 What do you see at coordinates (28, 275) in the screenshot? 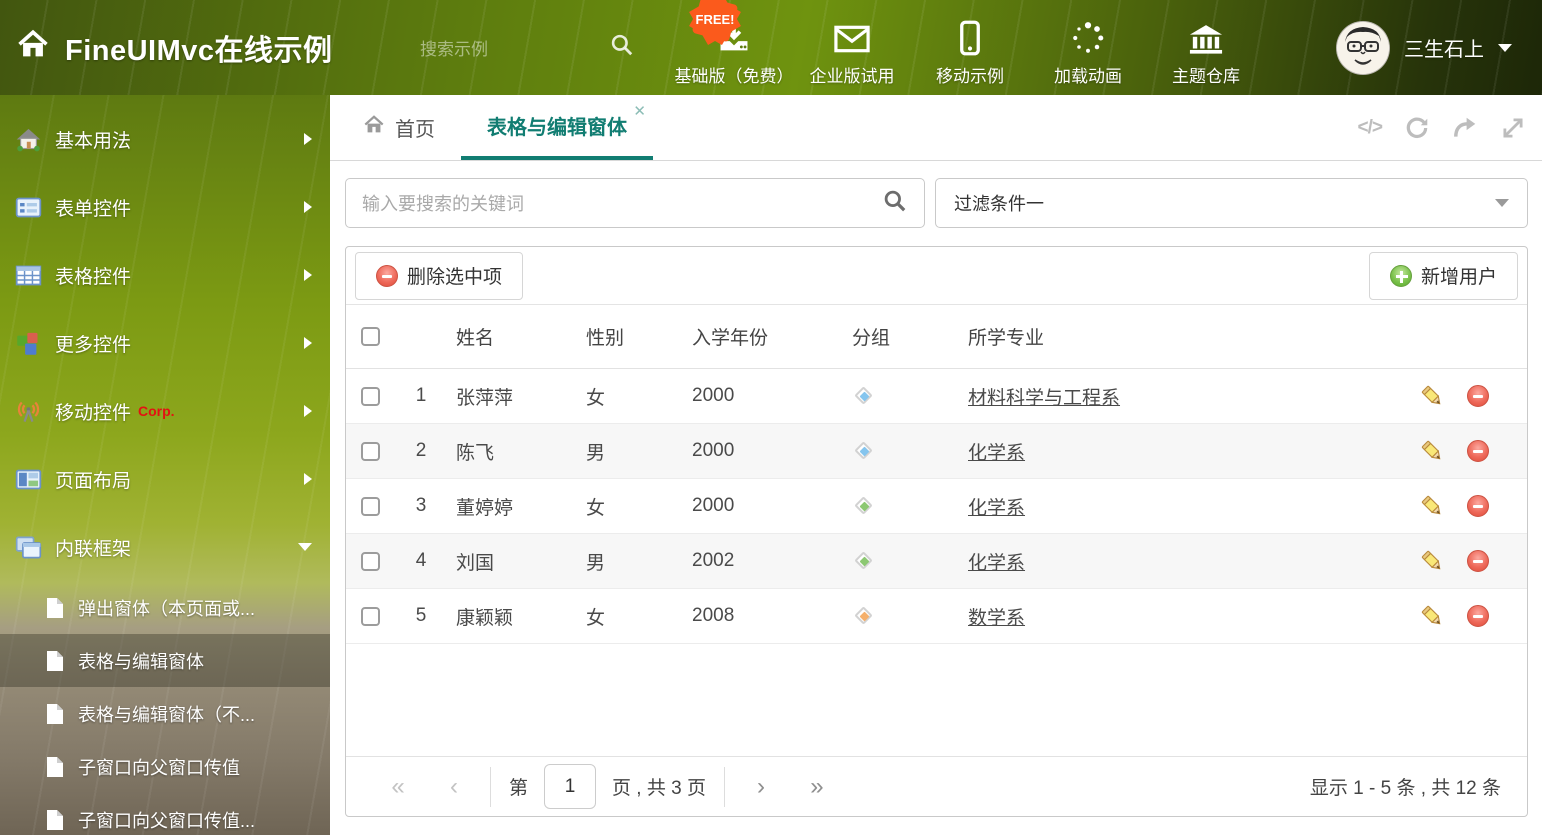
I see `table-icon` at bounding box center [28, 275].